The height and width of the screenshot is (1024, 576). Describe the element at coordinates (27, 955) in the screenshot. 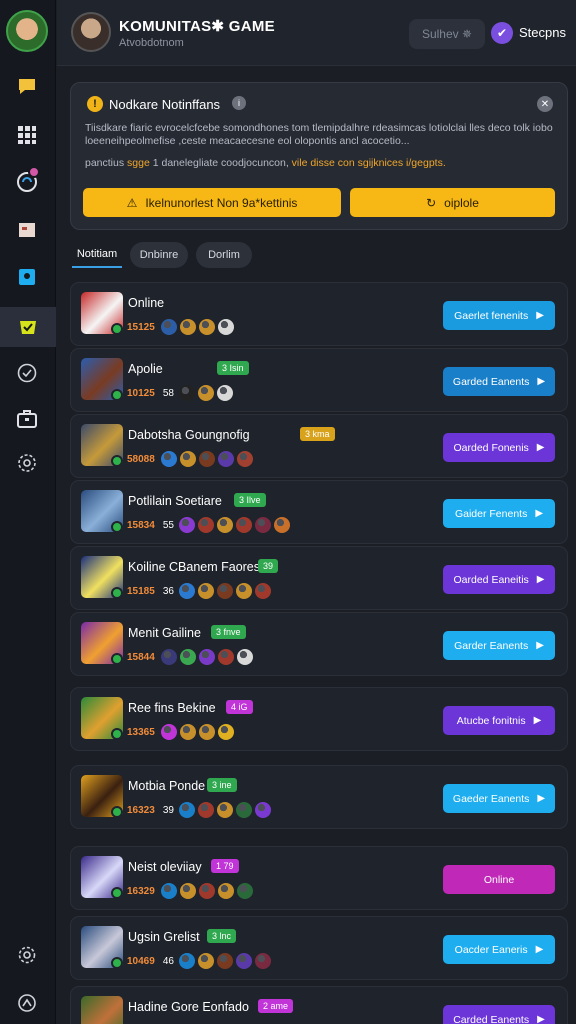

I see `settings-icon` at that location.